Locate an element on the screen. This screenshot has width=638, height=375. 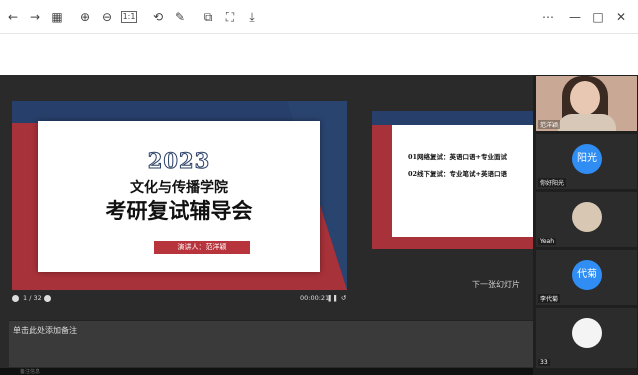
pause-icon: ❚❚ is located at coordinates (332, 298).